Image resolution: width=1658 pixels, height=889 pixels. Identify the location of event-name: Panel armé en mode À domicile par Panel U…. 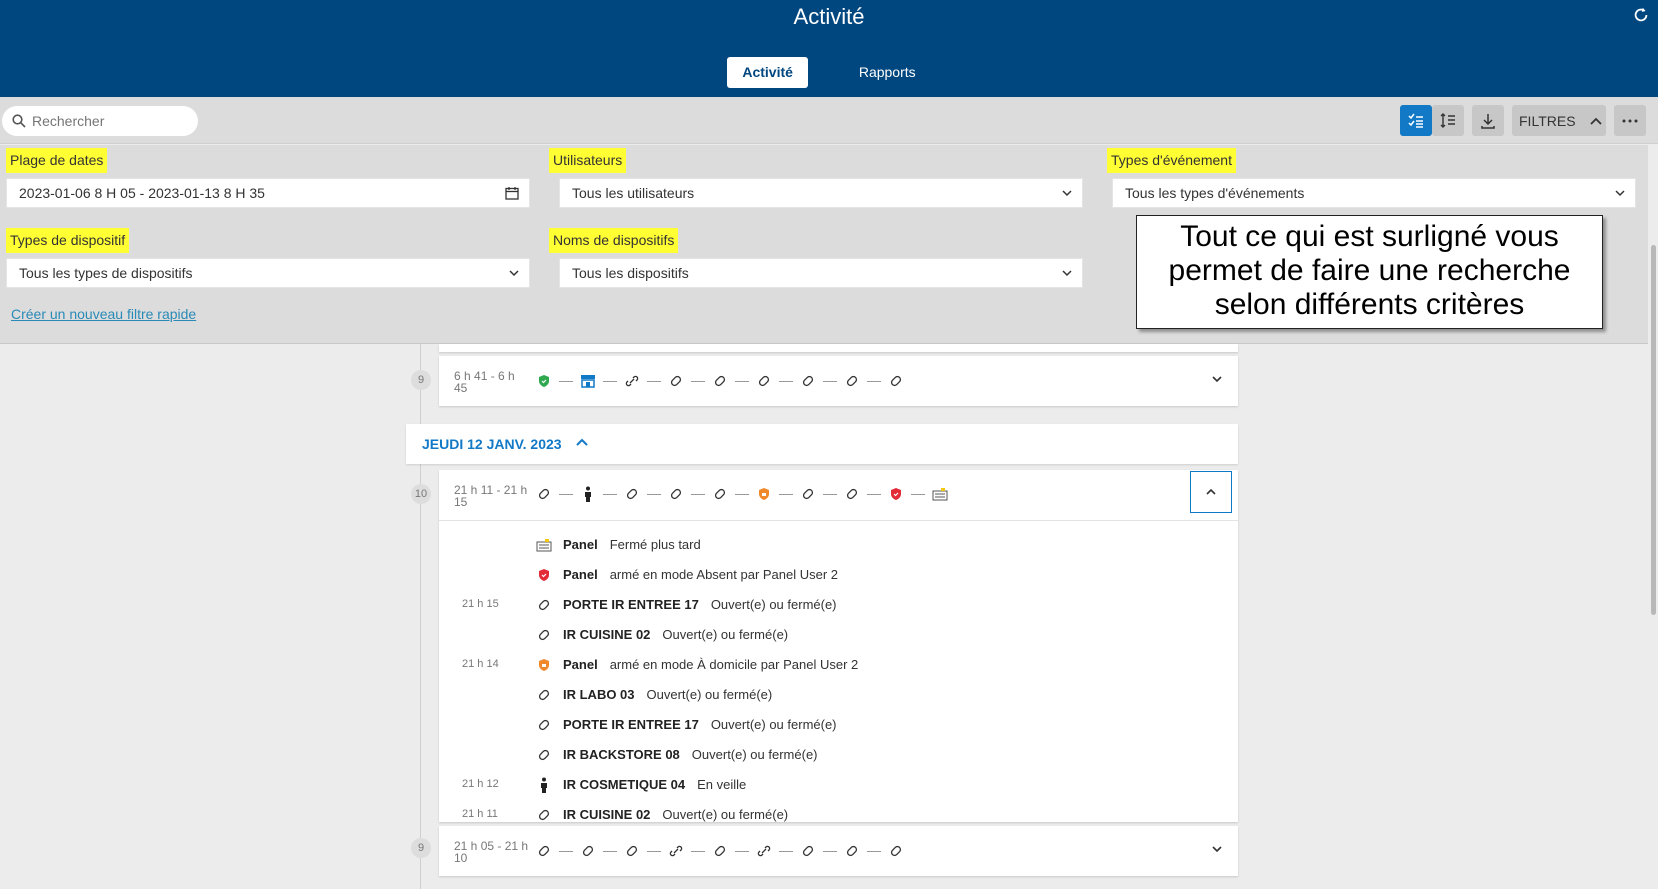
(710, 664).